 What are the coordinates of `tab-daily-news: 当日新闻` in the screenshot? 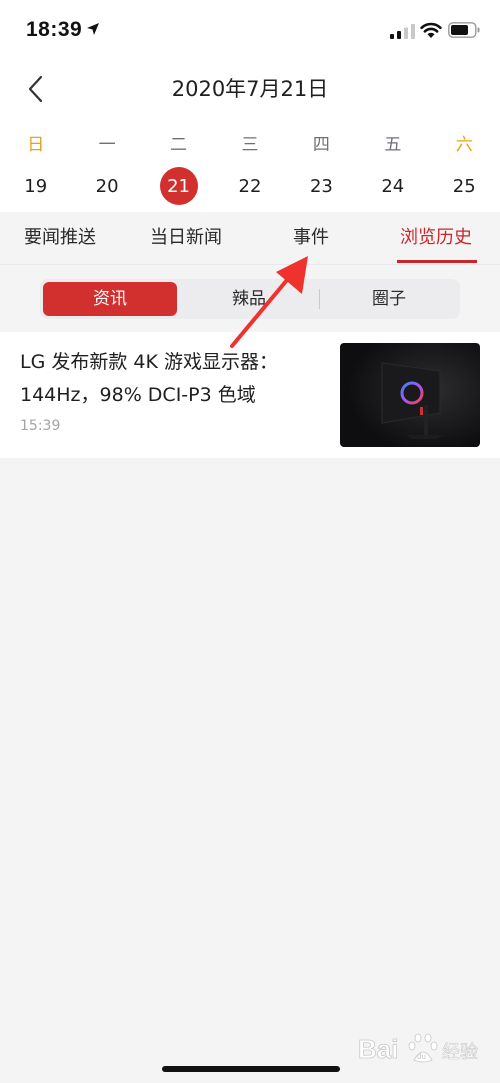 It's located at (186, 238).